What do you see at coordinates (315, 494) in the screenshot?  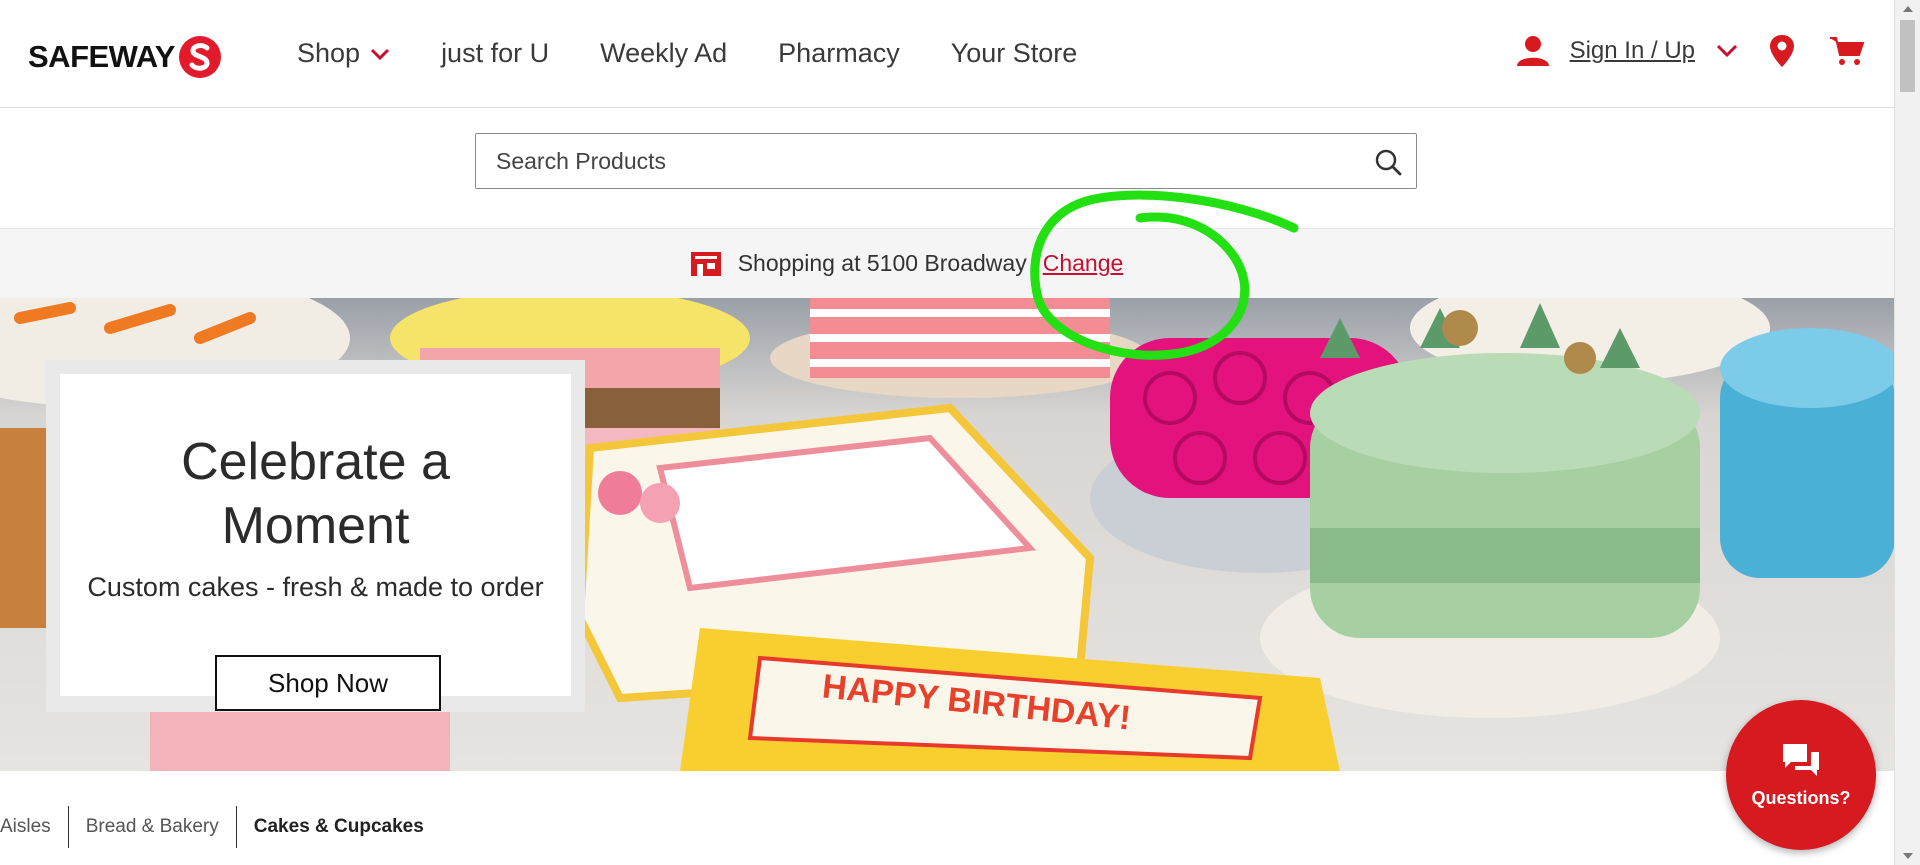 I see `promo-title: Celebrate a Moment` at bounding box center [315, 494].